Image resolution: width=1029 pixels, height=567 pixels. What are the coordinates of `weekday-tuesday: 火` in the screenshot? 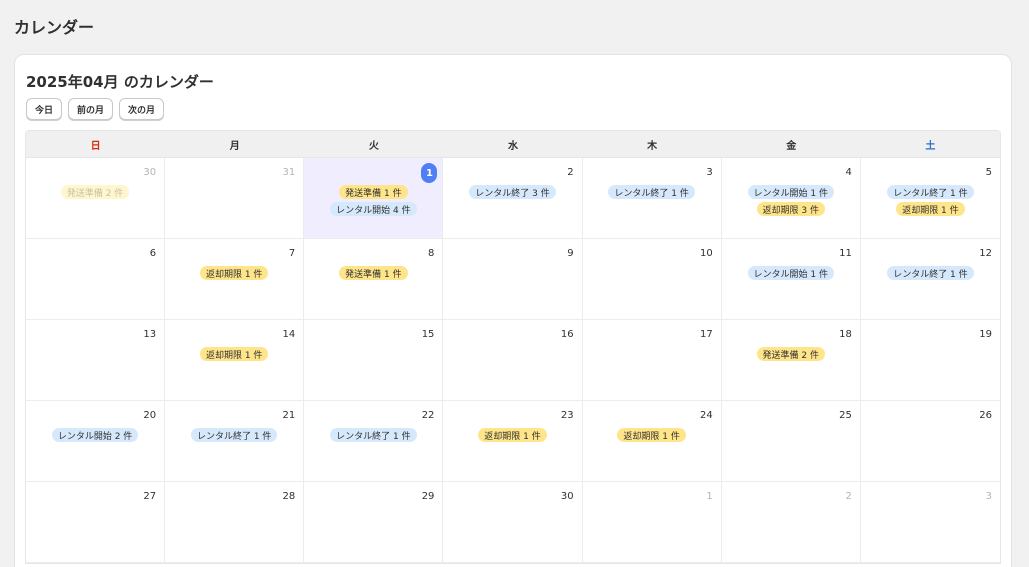 It's located at (373, 146).